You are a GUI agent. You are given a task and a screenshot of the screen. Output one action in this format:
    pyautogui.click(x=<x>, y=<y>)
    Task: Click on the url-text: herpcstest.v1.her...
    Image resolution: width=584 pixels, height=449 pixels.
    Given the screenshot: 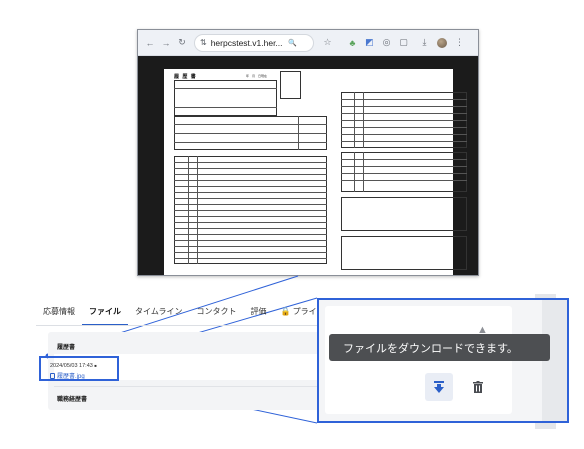 What is the action you would take?
    pyautogui.click(x=246, y=42)
    